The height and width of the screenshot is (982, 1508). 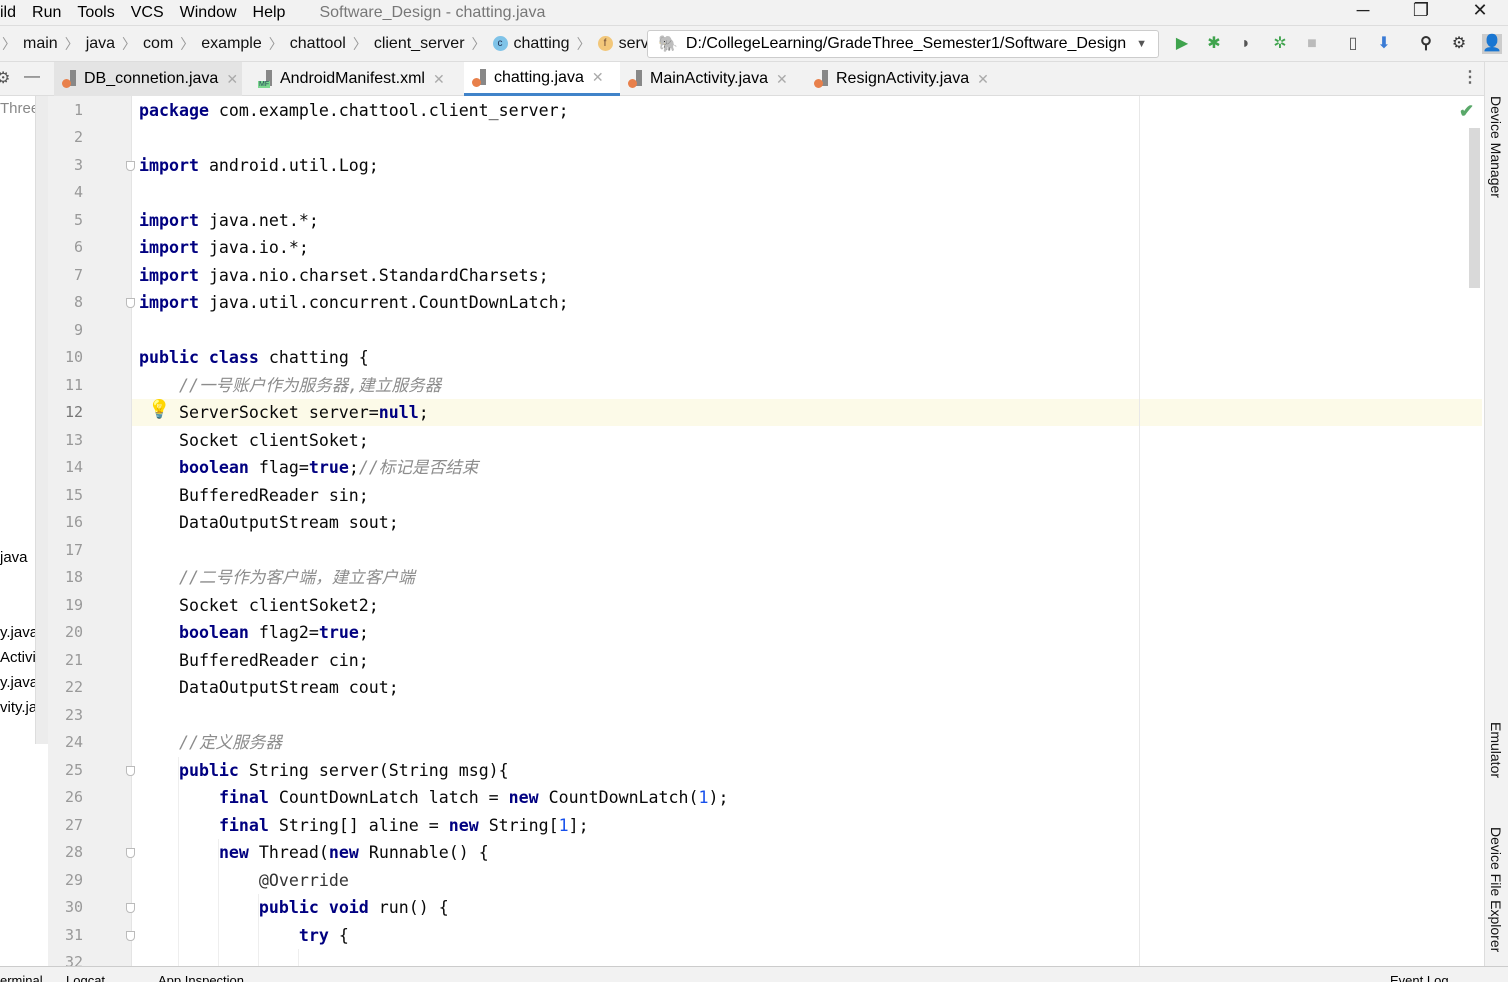 I want to click on tab-chatting-java: chatting.java ✕, so click(x=542, y=79).